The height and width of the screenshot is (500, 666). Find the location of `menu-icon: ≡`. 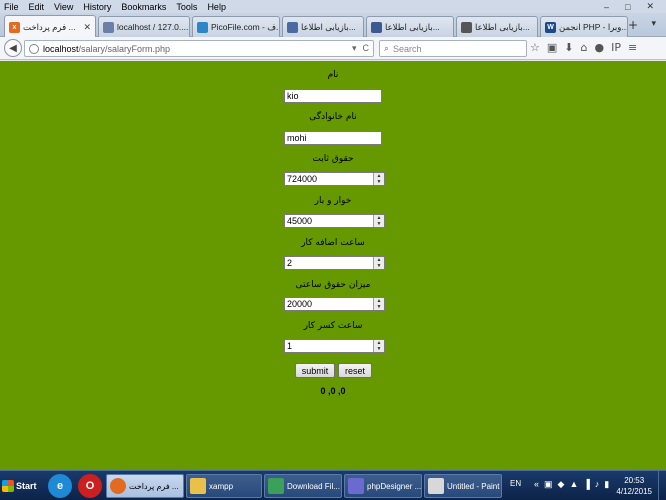

menu-icon: ≡ is located at coordinates (632, 47).